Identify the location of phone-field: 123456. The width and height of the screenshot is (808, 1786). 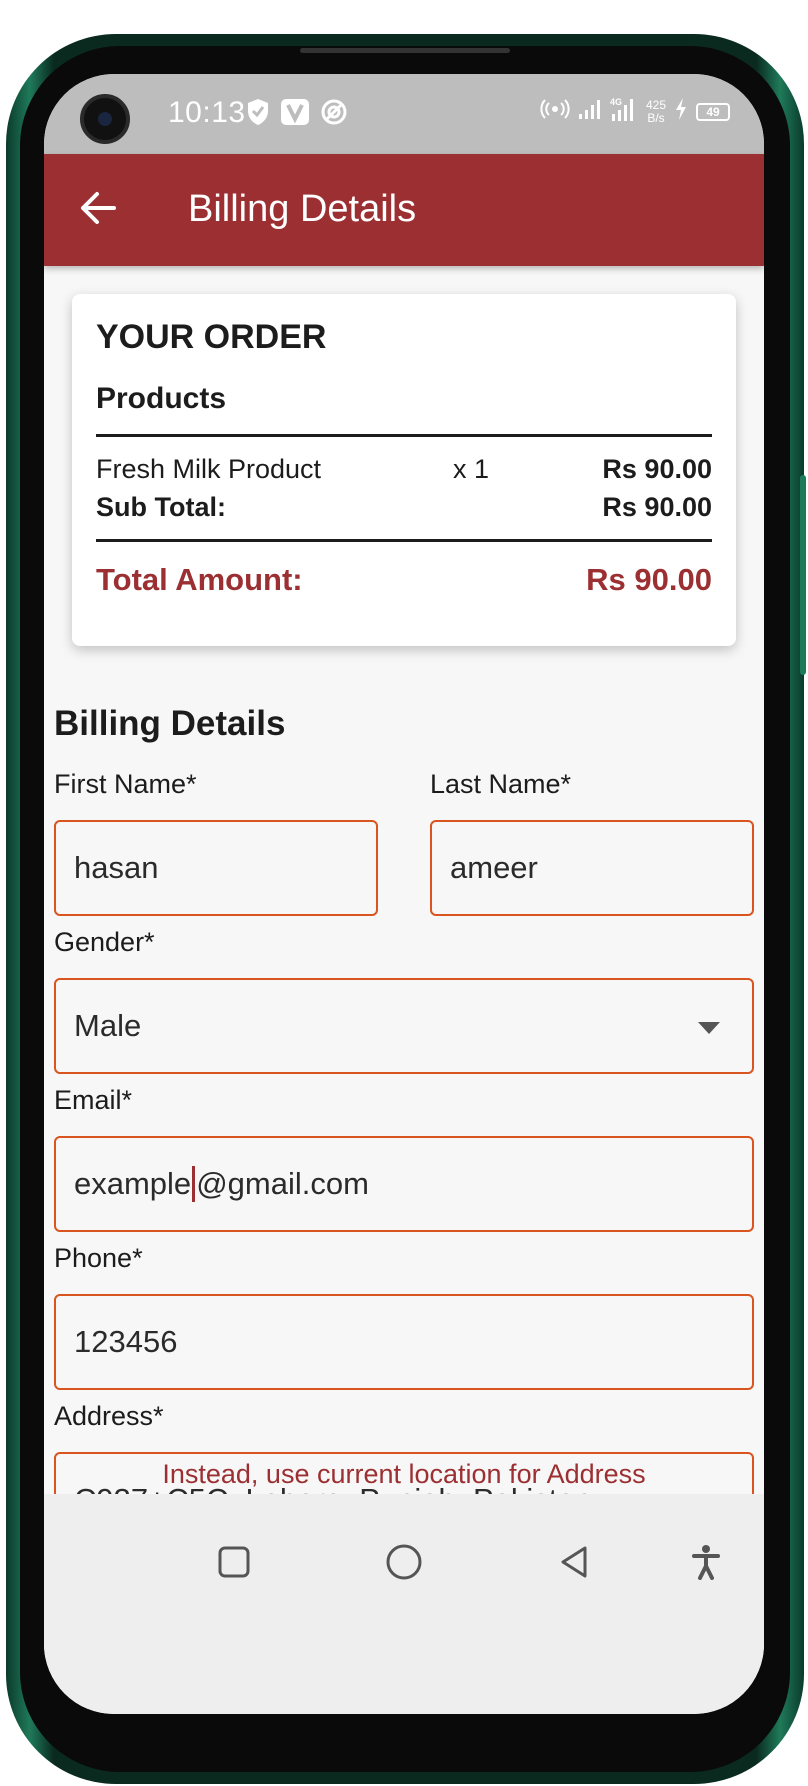
(404, 1342).